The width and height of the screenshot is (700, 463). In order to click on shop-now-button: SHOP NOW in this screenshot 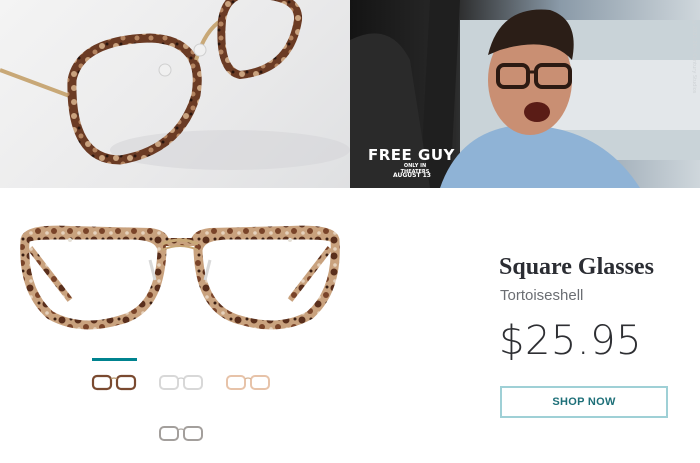, I will do `click(584, 402)`.